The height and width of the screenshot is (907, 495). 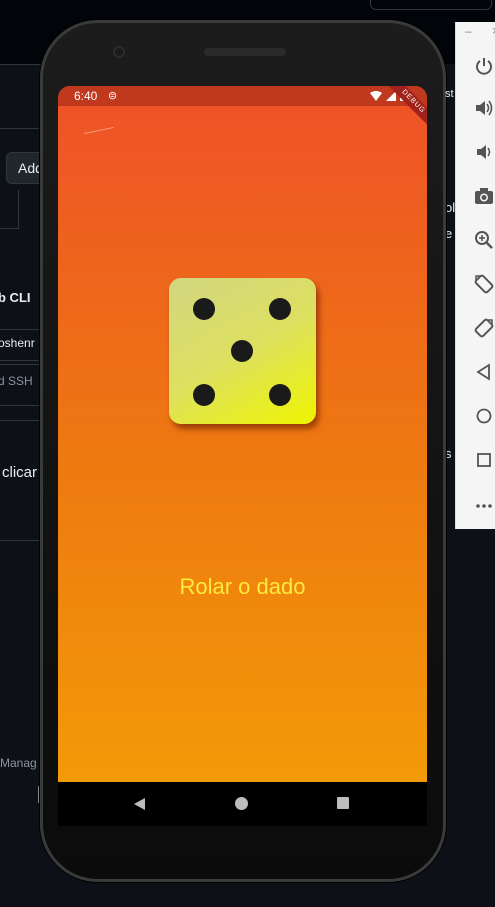 I want to click on rotate-right-icon, so click(x=482, y=328).